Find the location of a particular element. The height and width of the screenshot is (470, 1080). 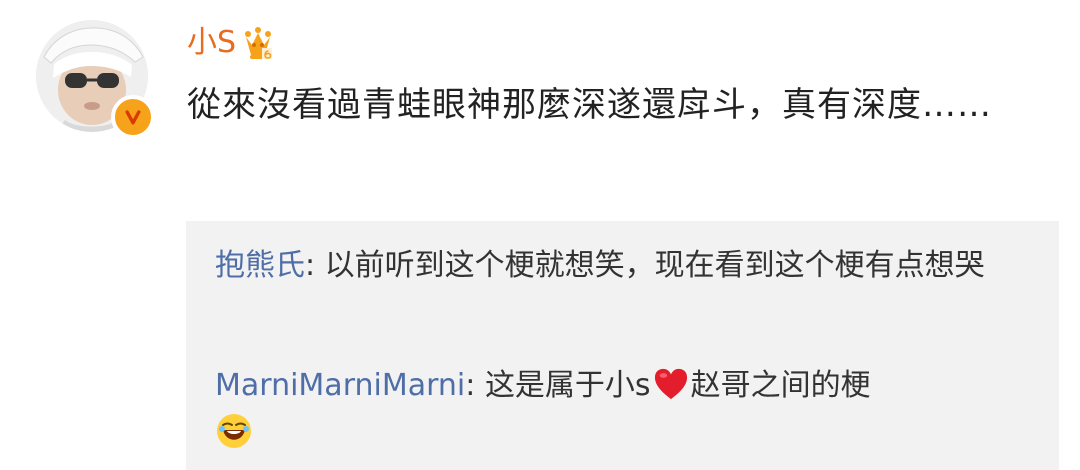

heart-emoji-icon is located at coordinates (670, 384).